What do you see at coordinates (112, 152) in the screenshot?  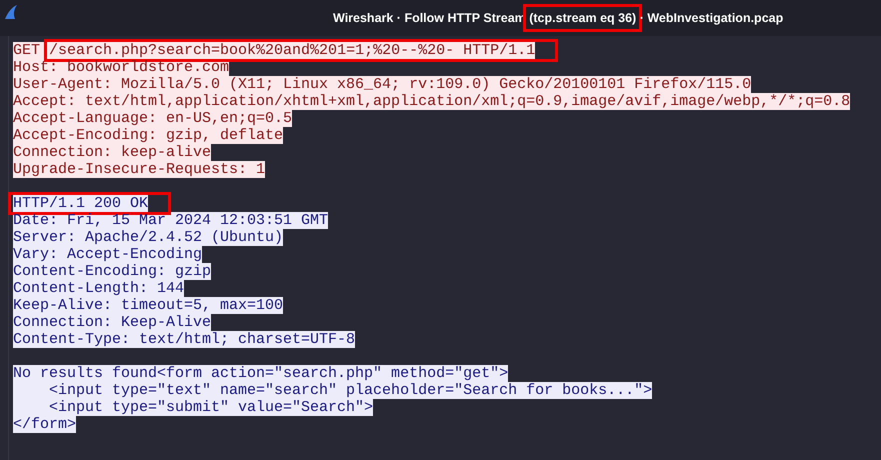 I see `stream-text: Connection: keep-alive` at bounding box center [112, 152].